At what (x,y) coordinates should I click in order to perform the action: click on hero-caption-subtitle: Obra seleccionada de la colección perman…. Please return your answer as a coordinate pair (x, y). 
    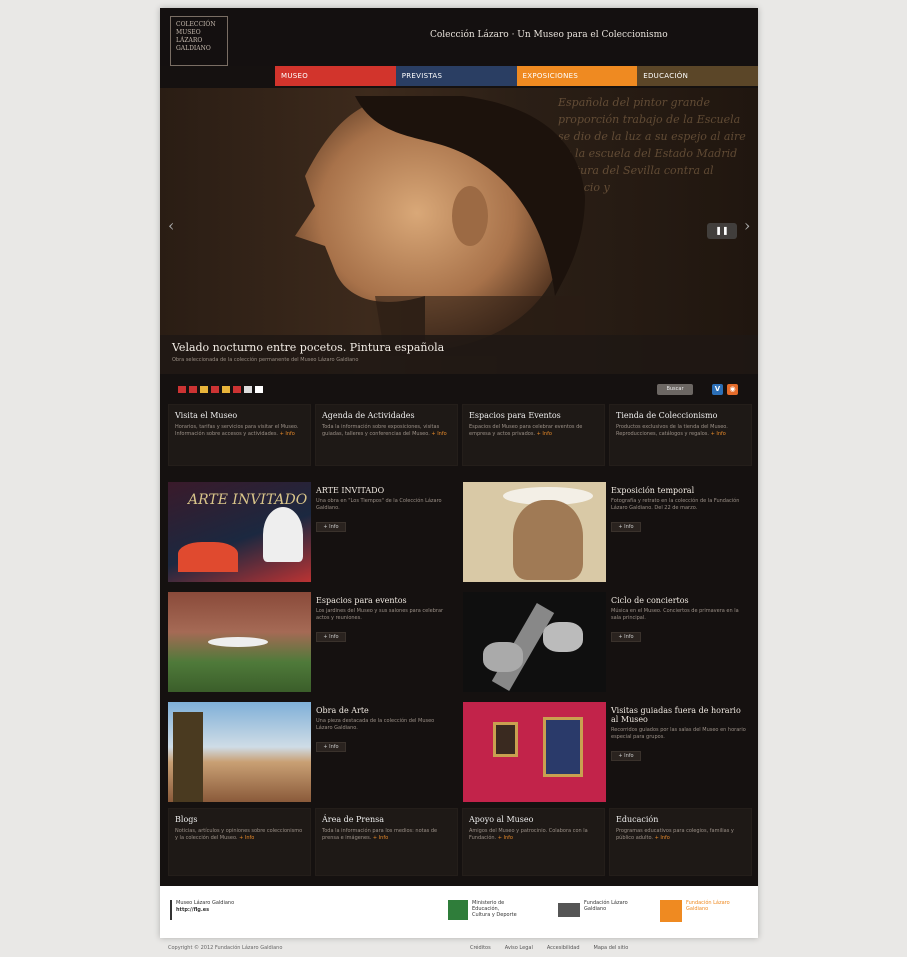
    Looking at the image, I should click on (265, 360).